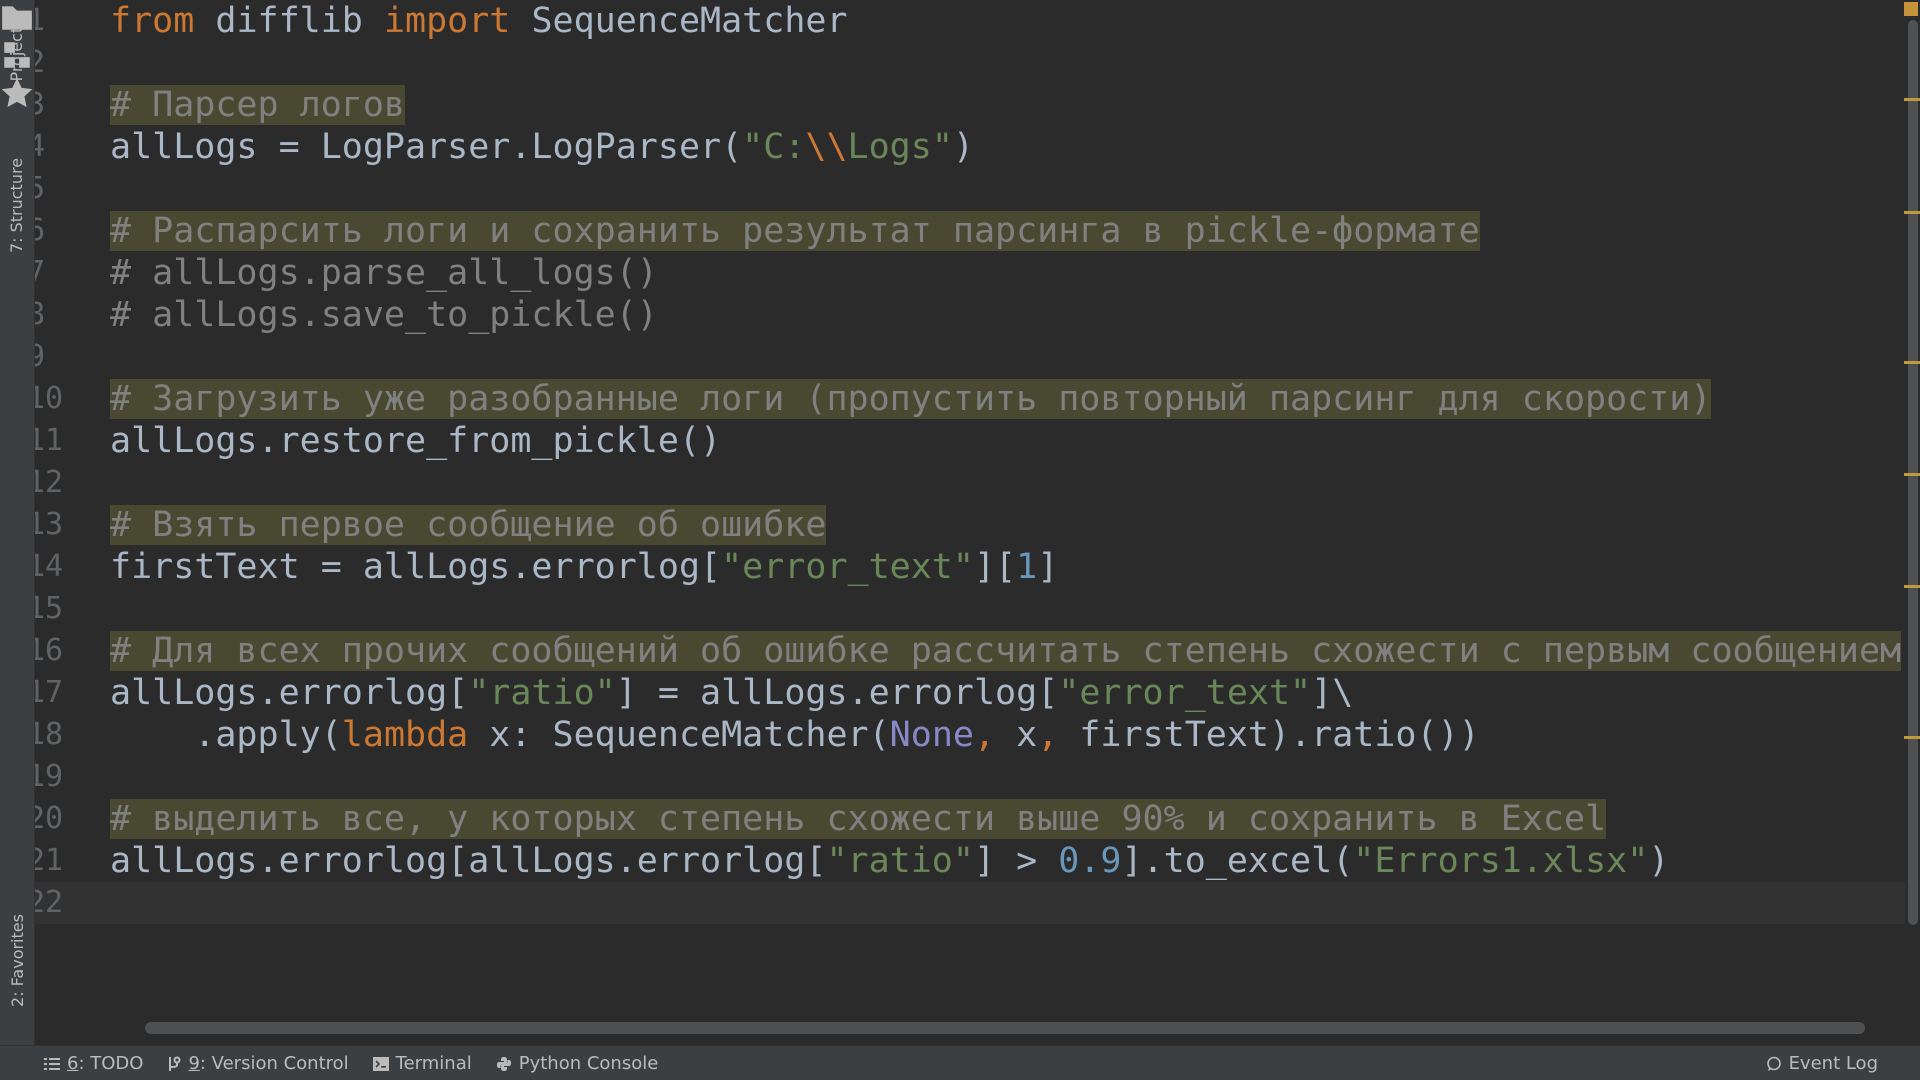 The width and height of the screenshot is (1920, 1080). Describe the element at coordinates (433, 1063) in the screenshot. I see `terminal-label: Terminal` at that location.